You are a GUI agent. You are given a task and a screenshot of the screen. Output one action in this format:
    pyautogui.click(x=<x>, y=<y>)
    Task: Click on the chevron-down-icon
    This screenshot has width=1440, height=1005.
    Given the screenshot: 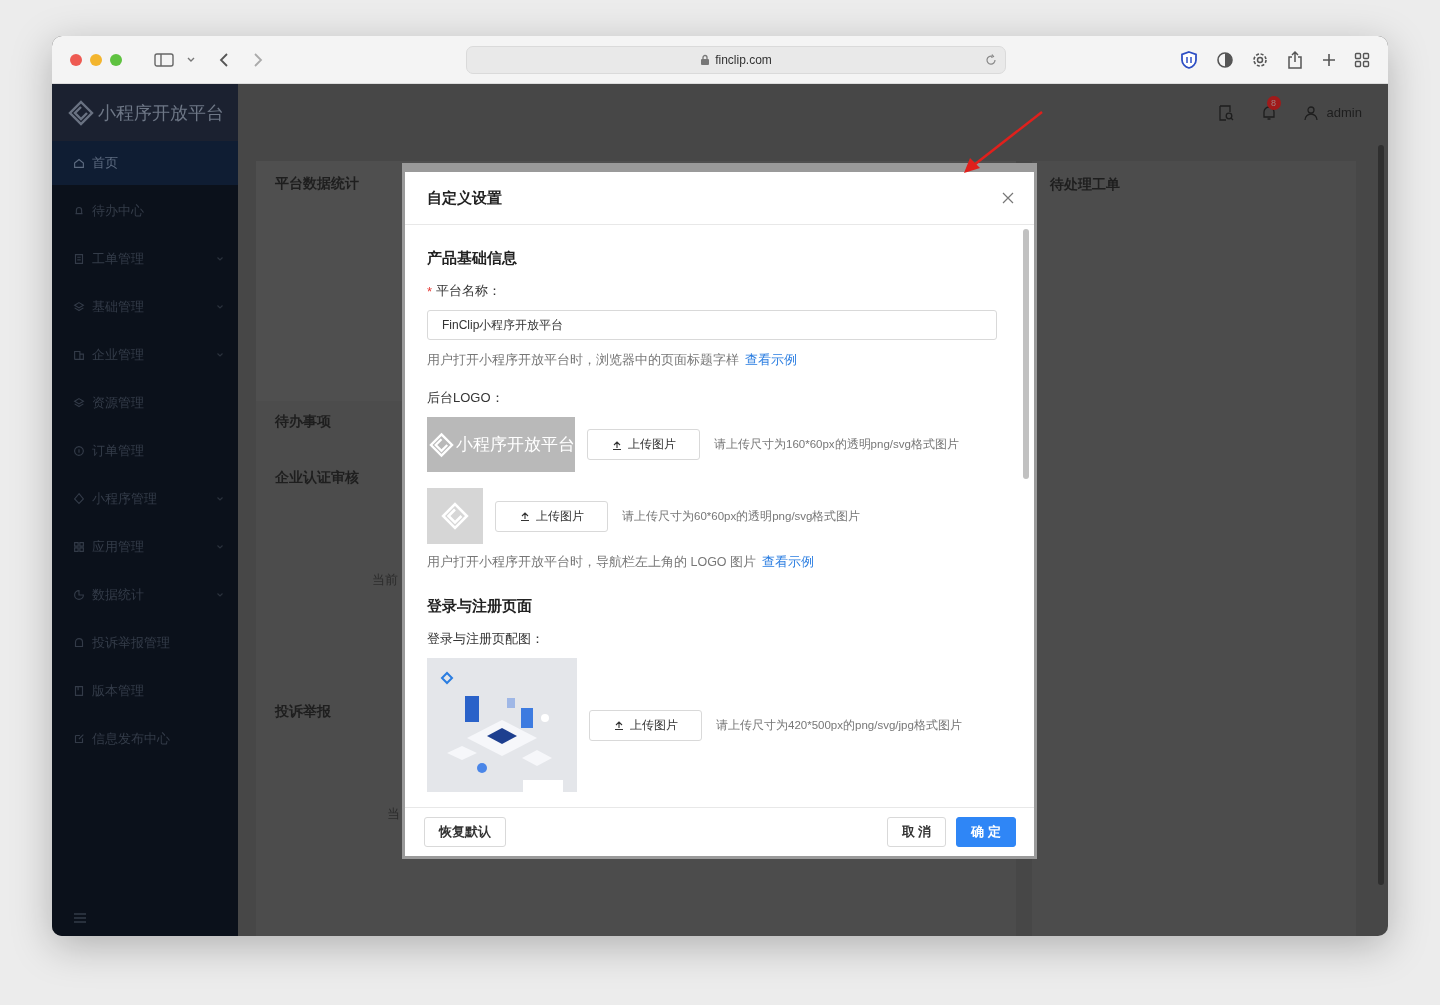 What is the action you would take?
    pyautogui.click(x=191, y=59)
    